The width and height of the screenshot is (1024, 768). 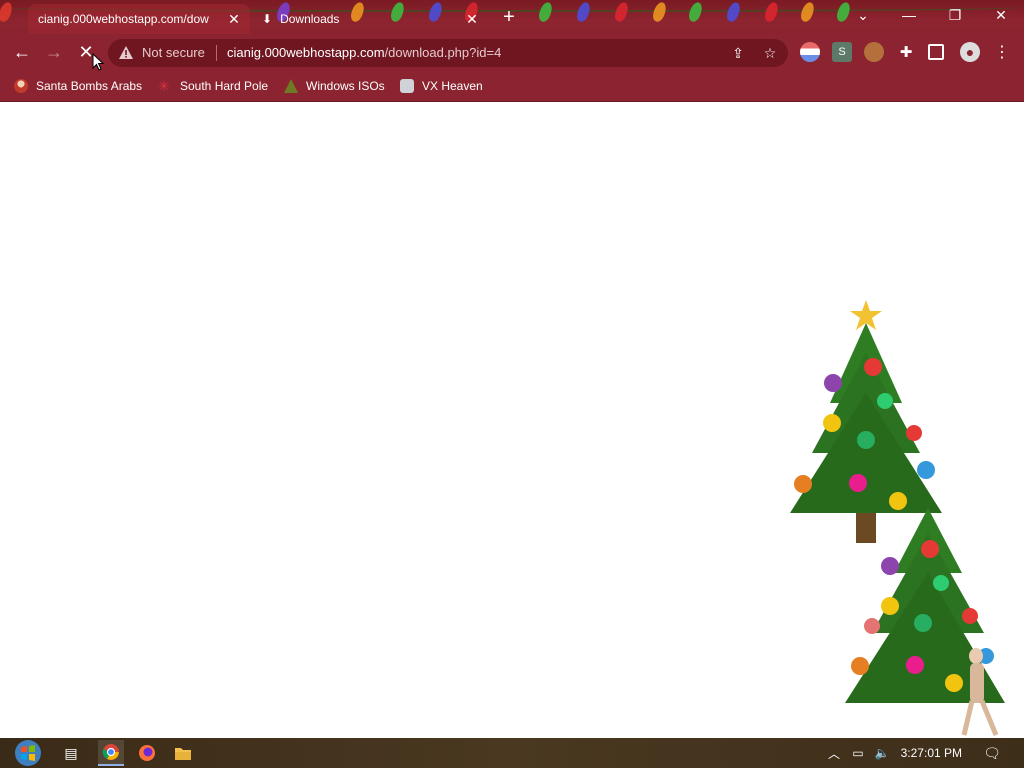 I want to click on bookmark-label: South Hard Pole, so click(x=224, y=86).